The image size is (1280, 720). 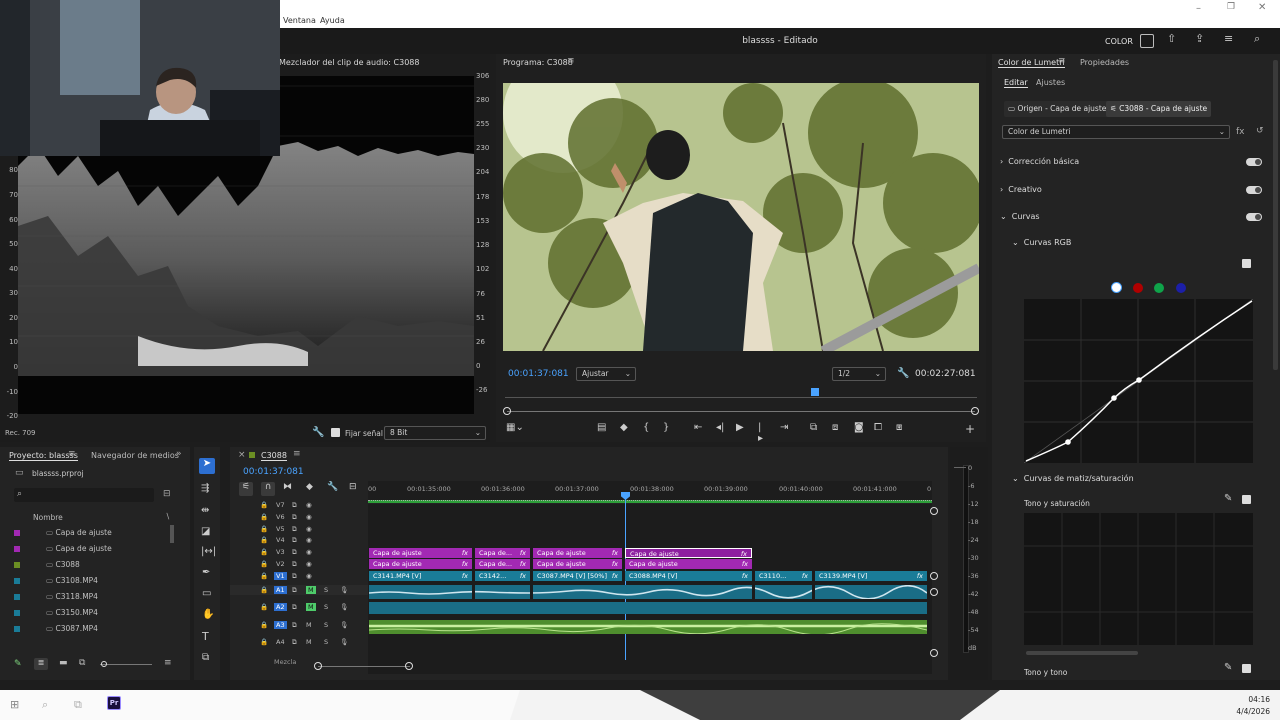 I want to click on task-view-icon: ⧉, so click(x=78, y=705).